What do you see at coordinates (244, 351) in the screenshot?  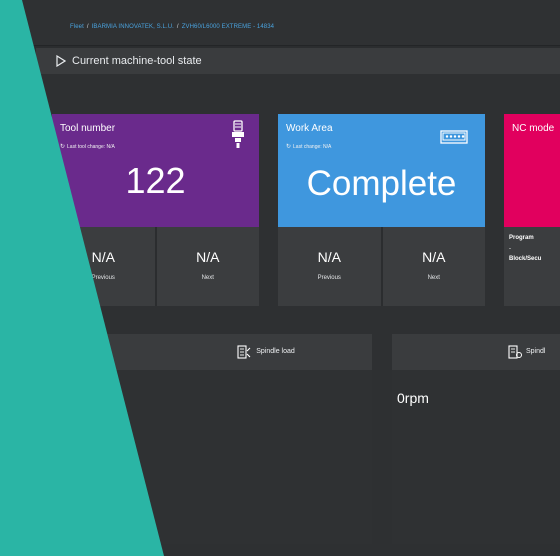 I see `spindle-load-icon` at bounding box center [244, 351].